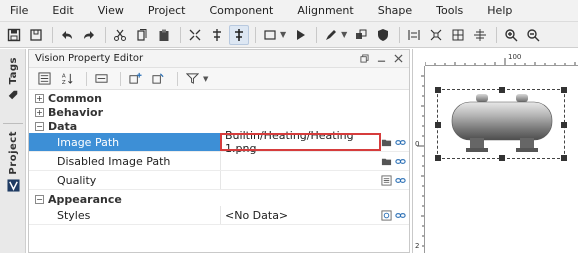 The height and width of the screenshot is (253, 578). I want to click on ruler-label: 2, so click(417, 246).